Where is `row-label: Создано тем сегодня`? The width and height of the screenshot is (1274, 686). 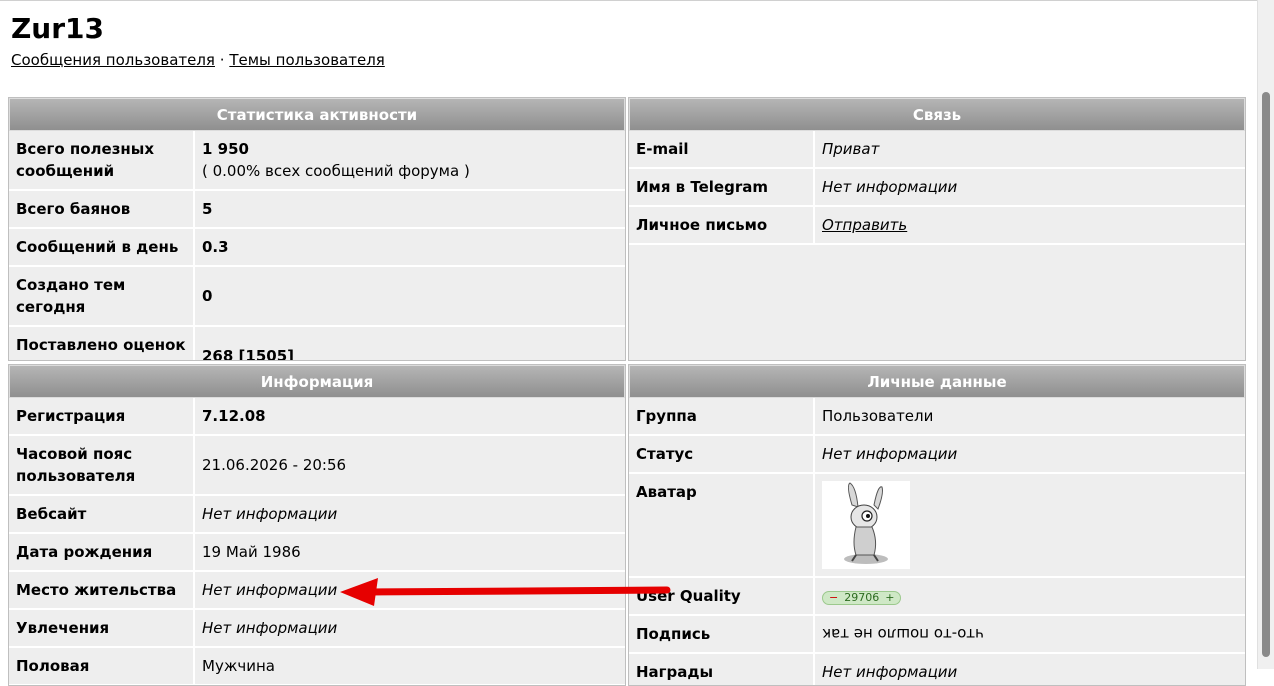
row-label: Создано тем сегодня is located at coordinates (102, 296).